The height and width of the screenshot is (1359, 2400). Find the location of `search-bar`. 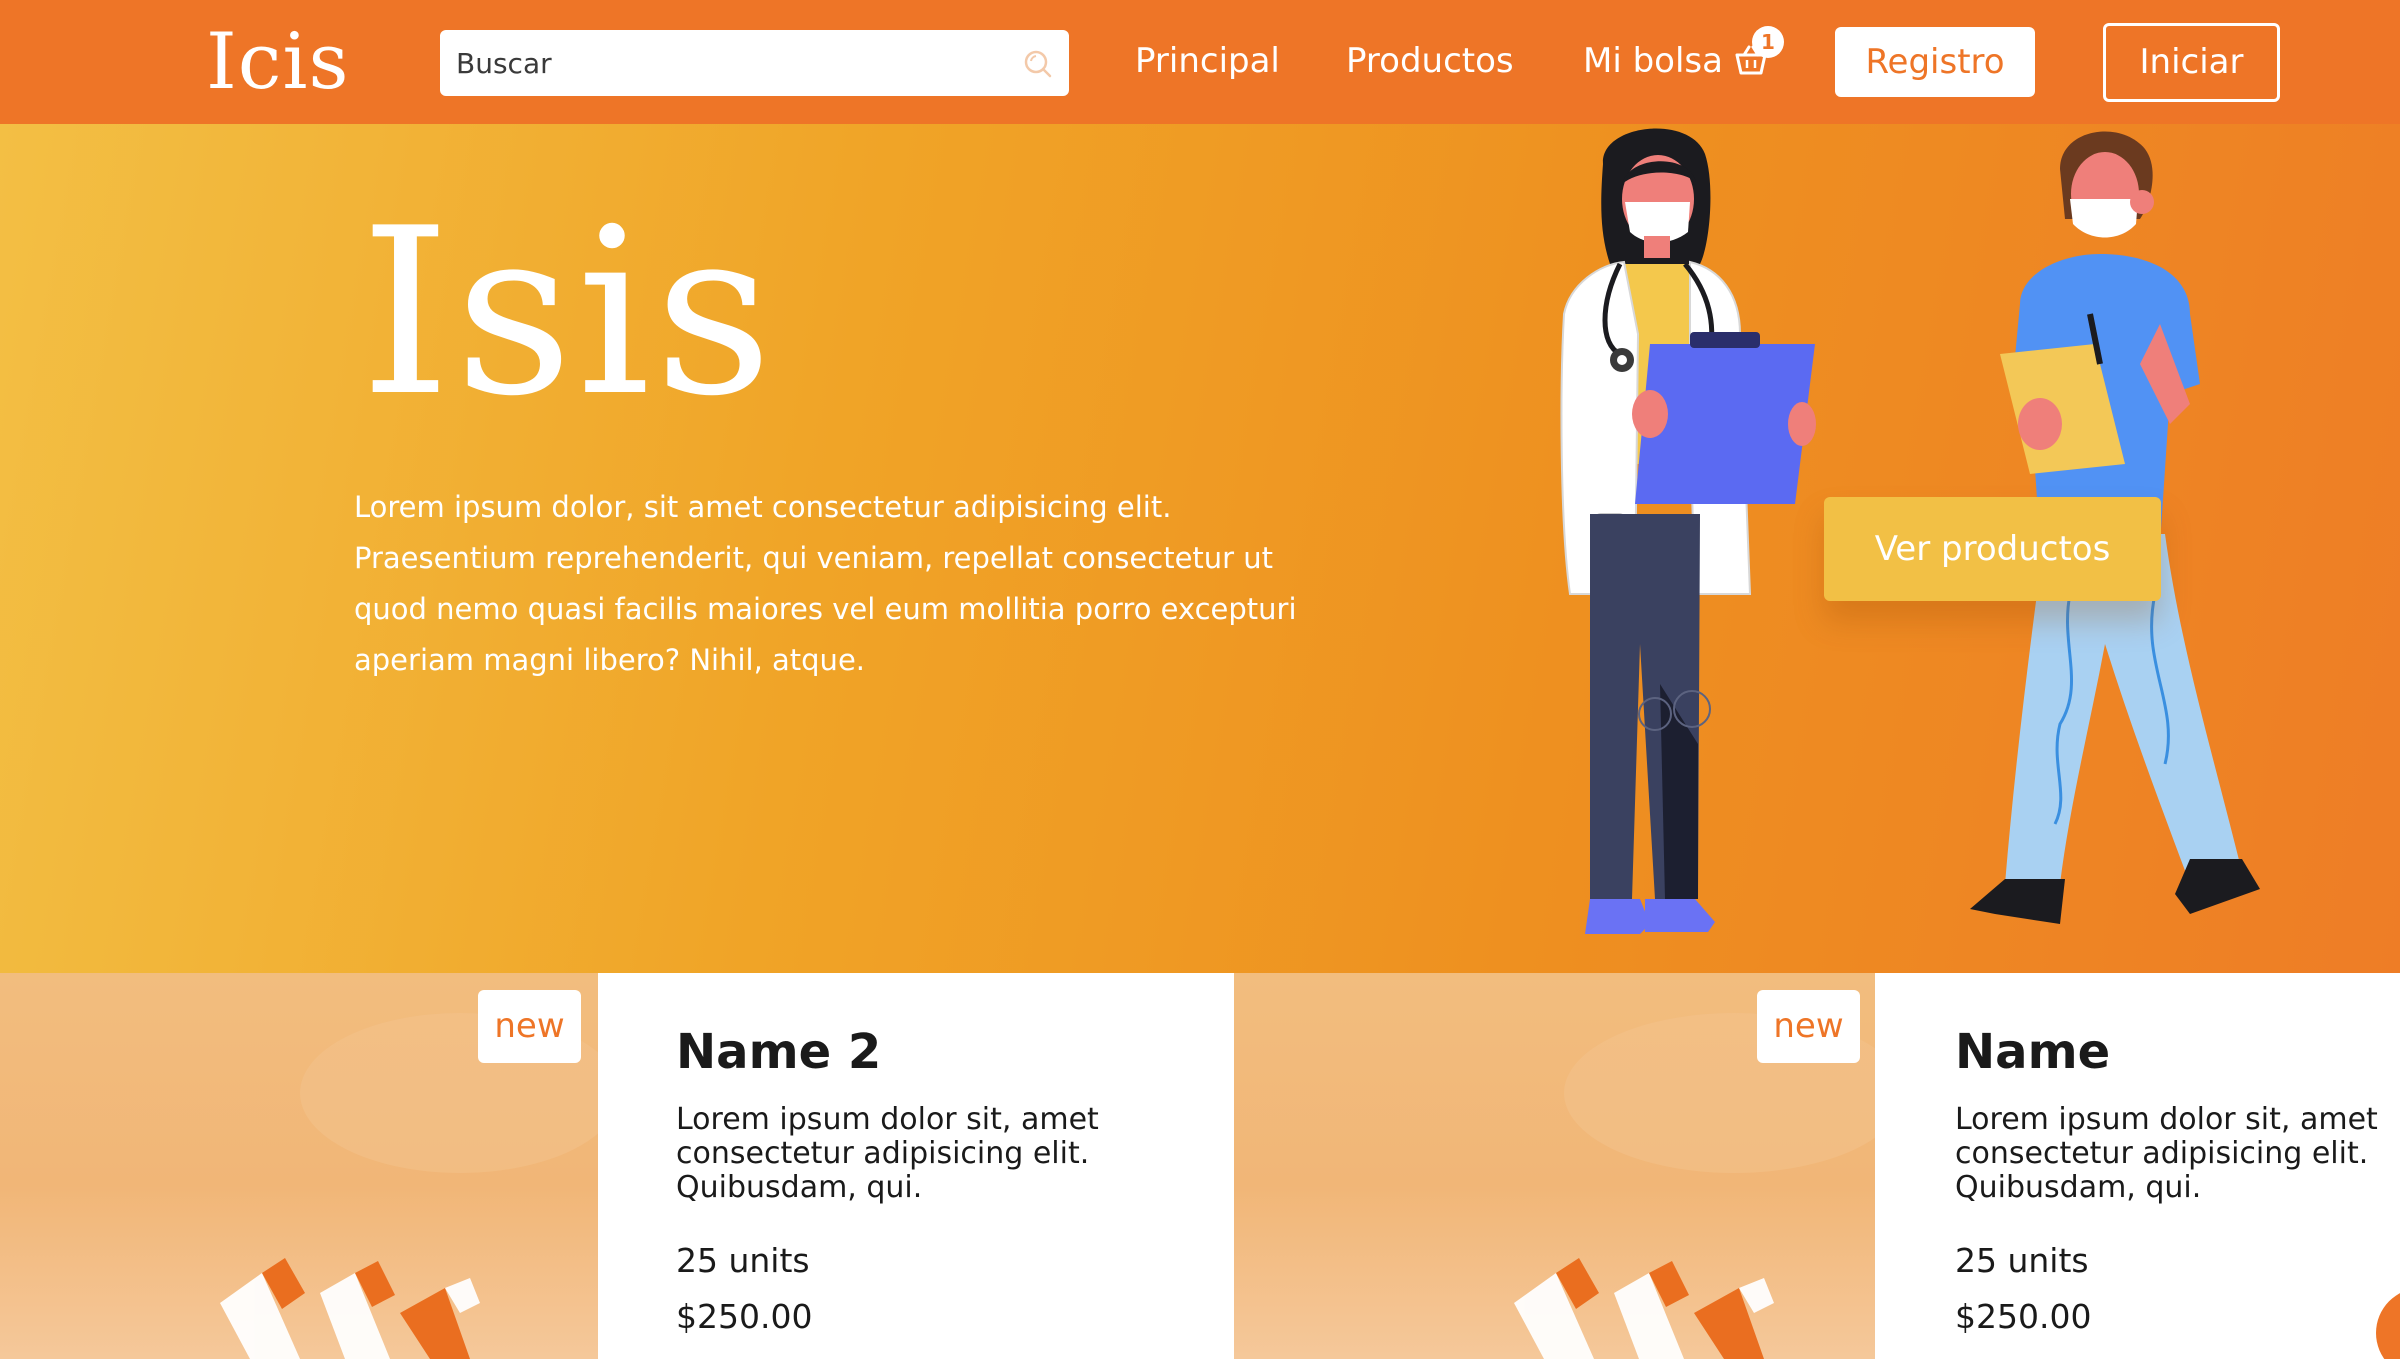

search-bar is located at coordinates (754, 63).